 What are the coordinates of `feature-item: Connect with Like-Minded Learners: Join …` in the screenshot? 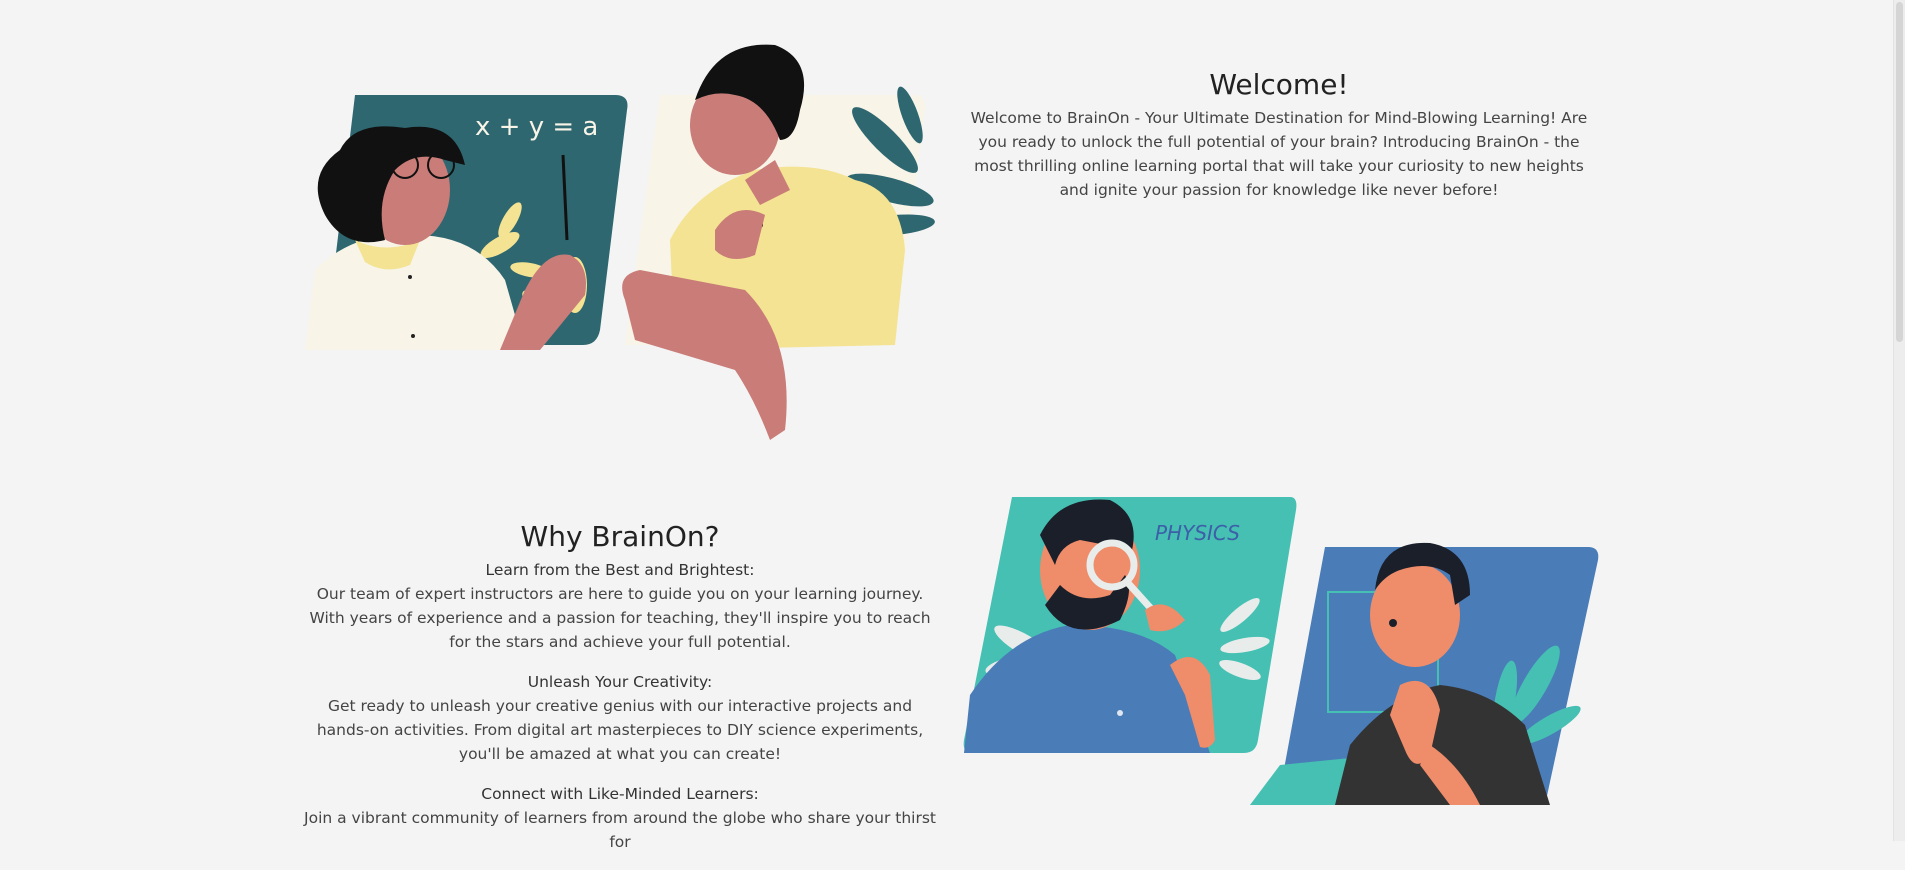 It's located at (620, 818).